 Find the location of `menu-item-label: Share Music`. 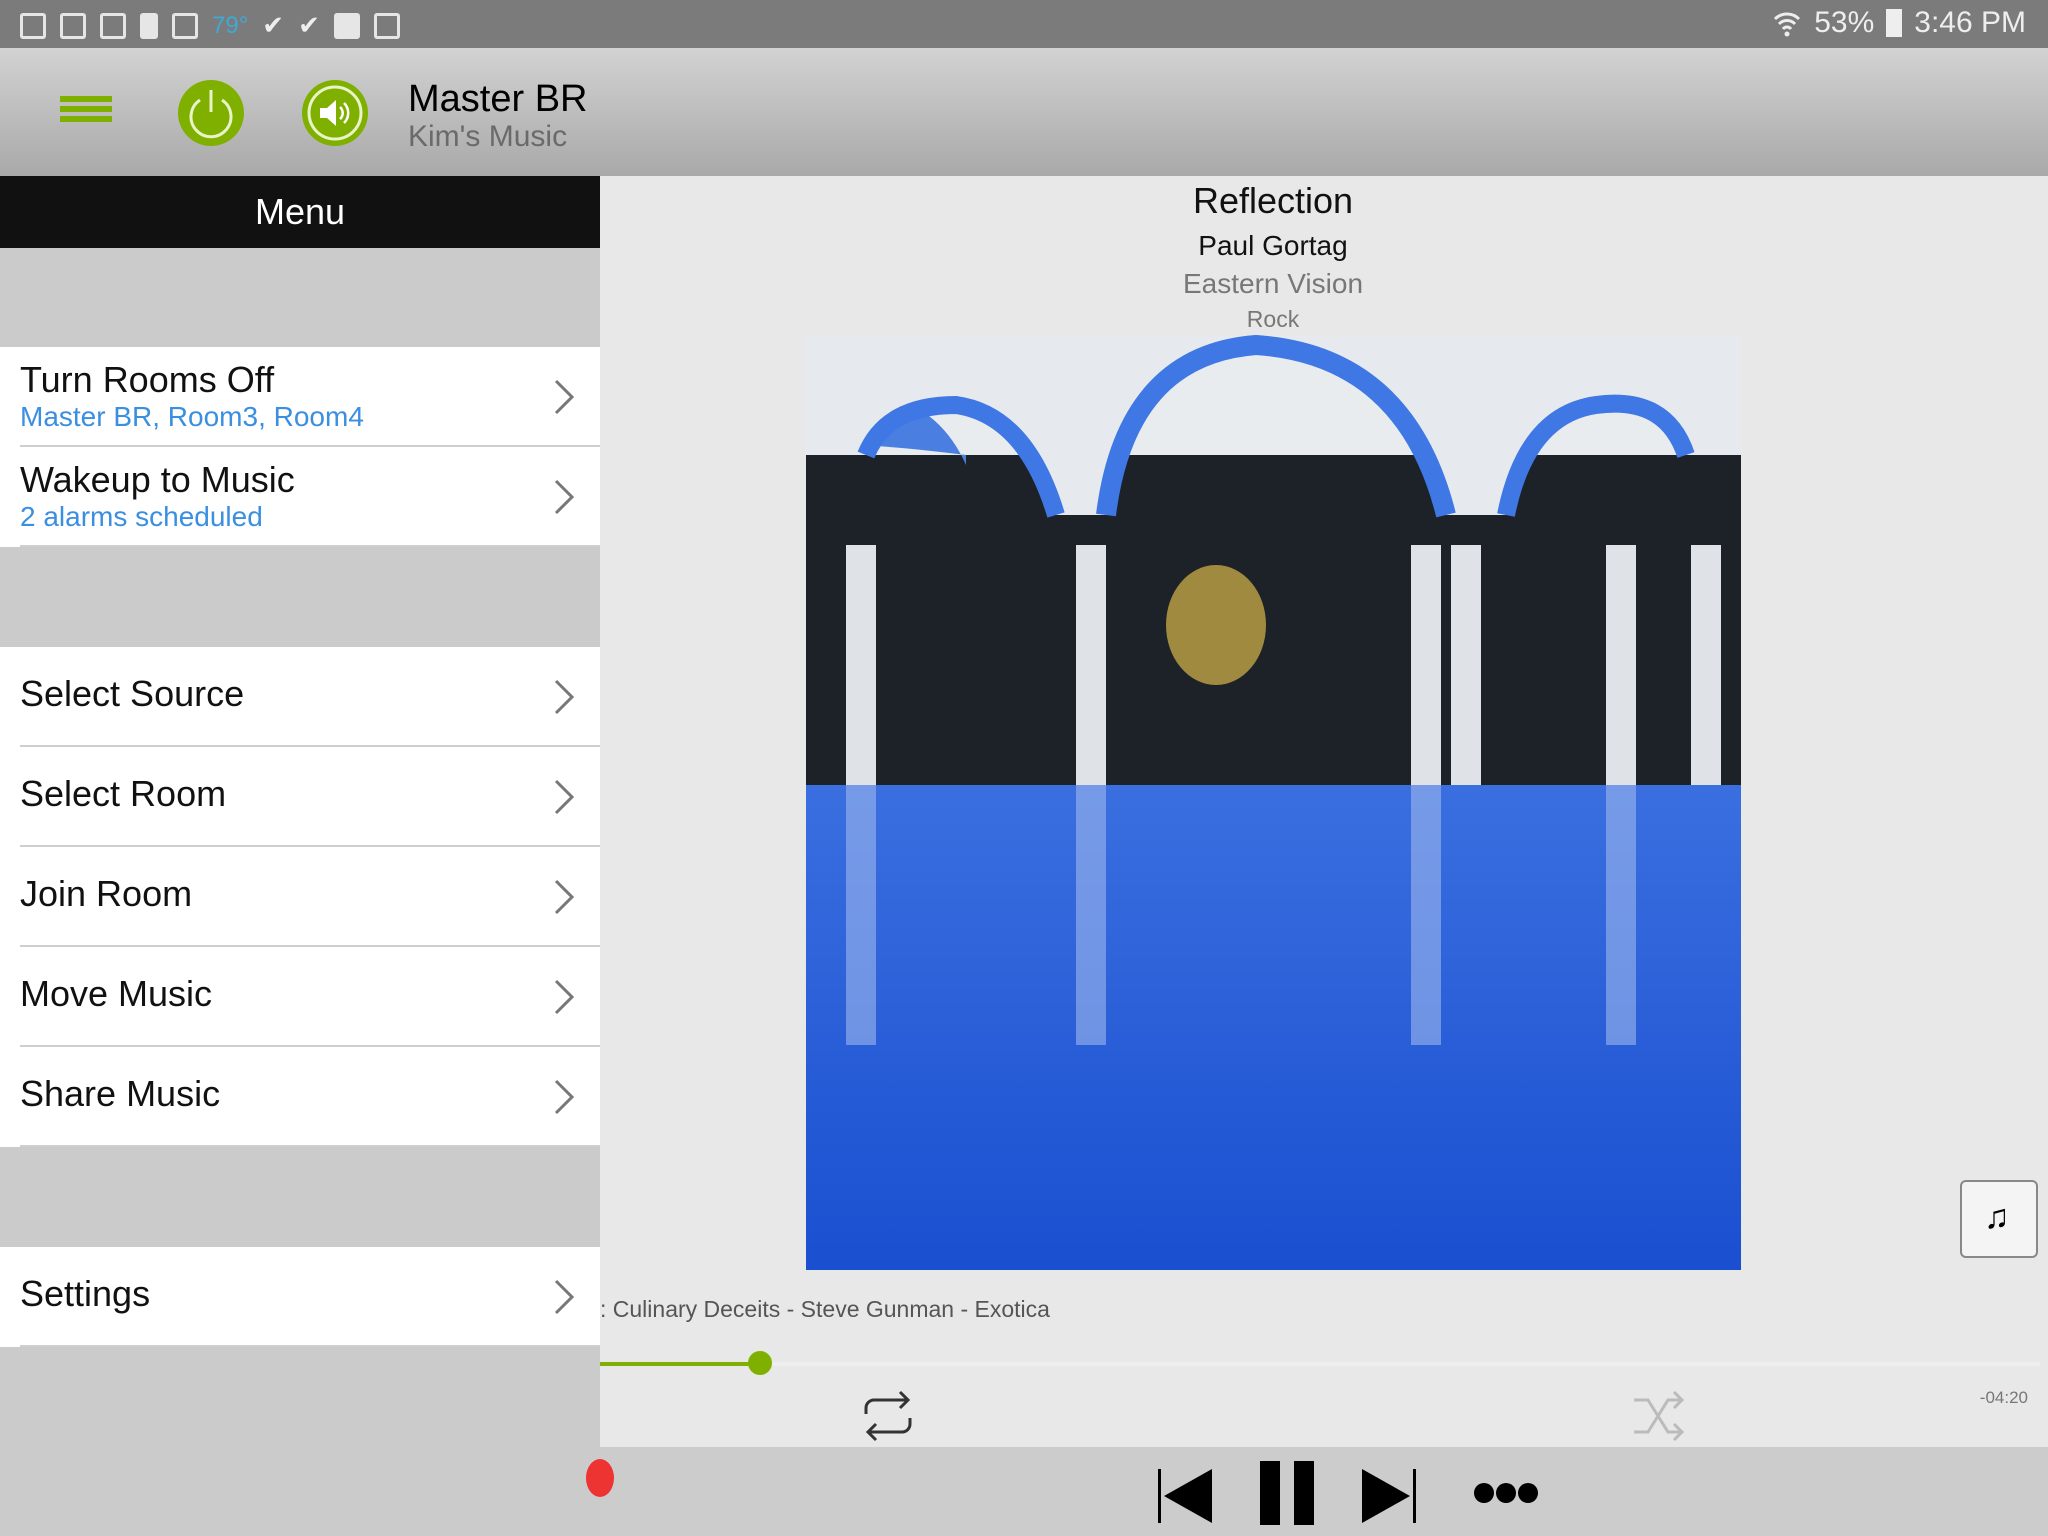

menu-item-label: Share Music is located at coordinates (120, 1093).